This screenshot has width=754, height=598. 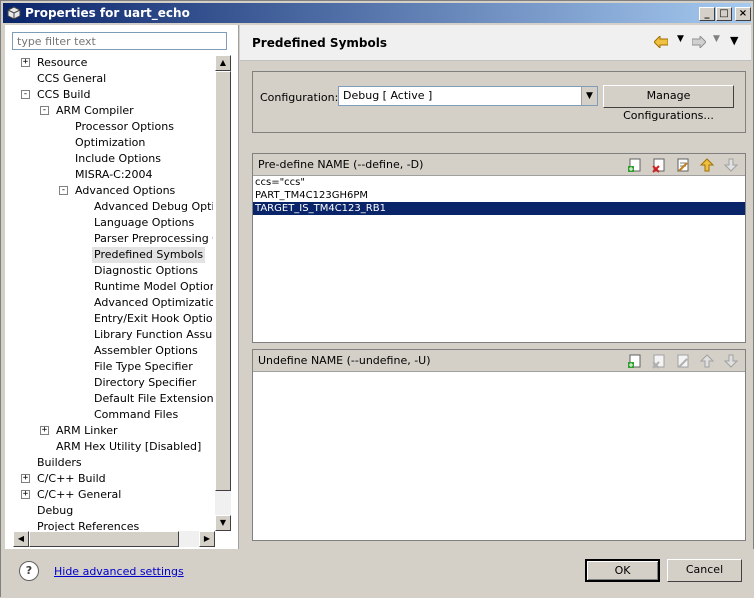 What do you see at coordinates (661, 42) in the screenshot?
I see `back-arrow-icon` at bounding box center [661, 42].